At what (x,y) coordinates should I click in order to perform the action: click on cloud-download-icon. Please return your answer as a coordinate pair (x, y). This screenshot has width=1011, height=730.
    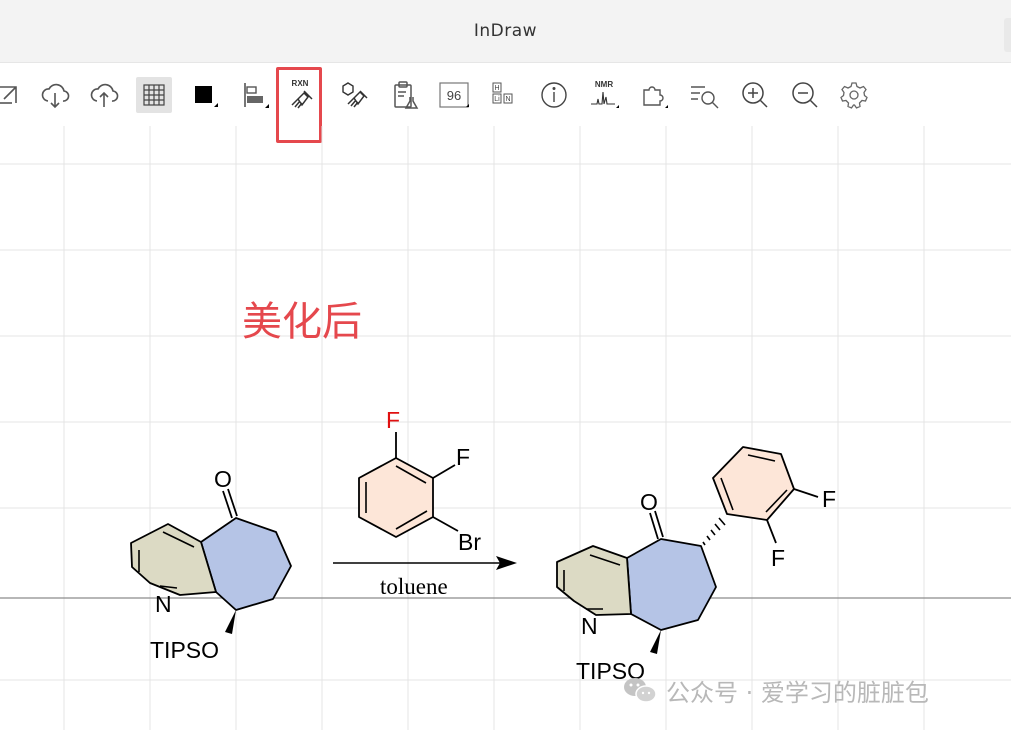
    Looking at the image, I should click on (55, 96).